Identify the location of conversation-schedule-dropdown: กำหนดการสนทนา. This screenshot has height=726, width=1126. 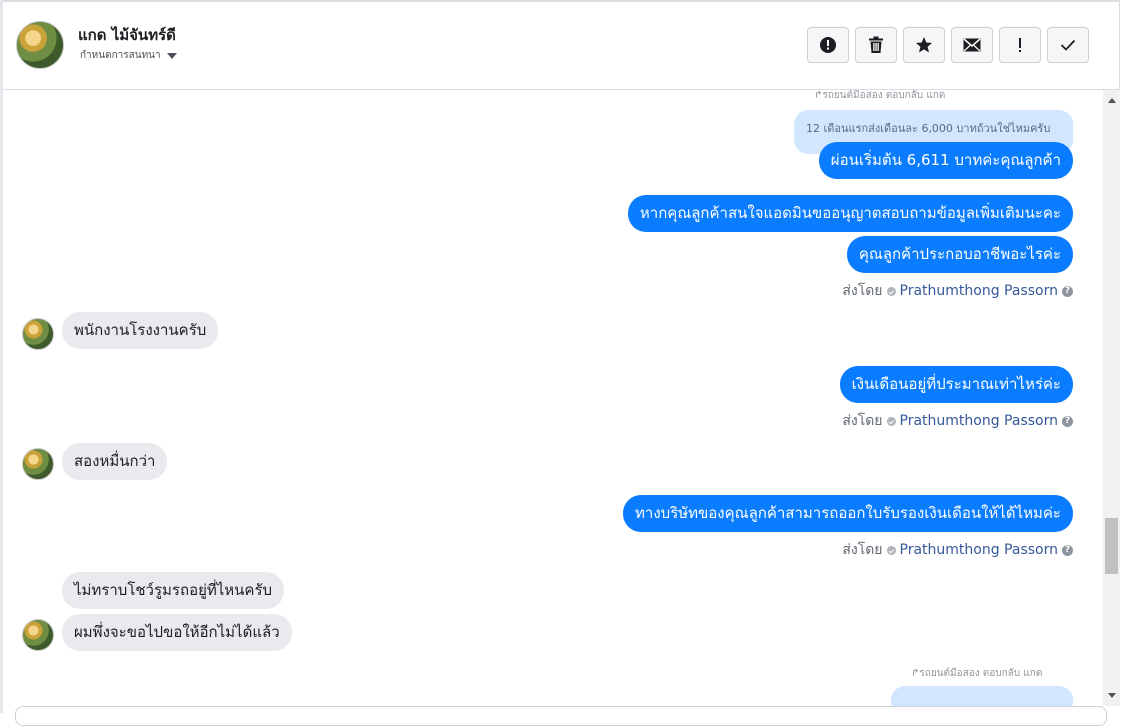
(128, 55).